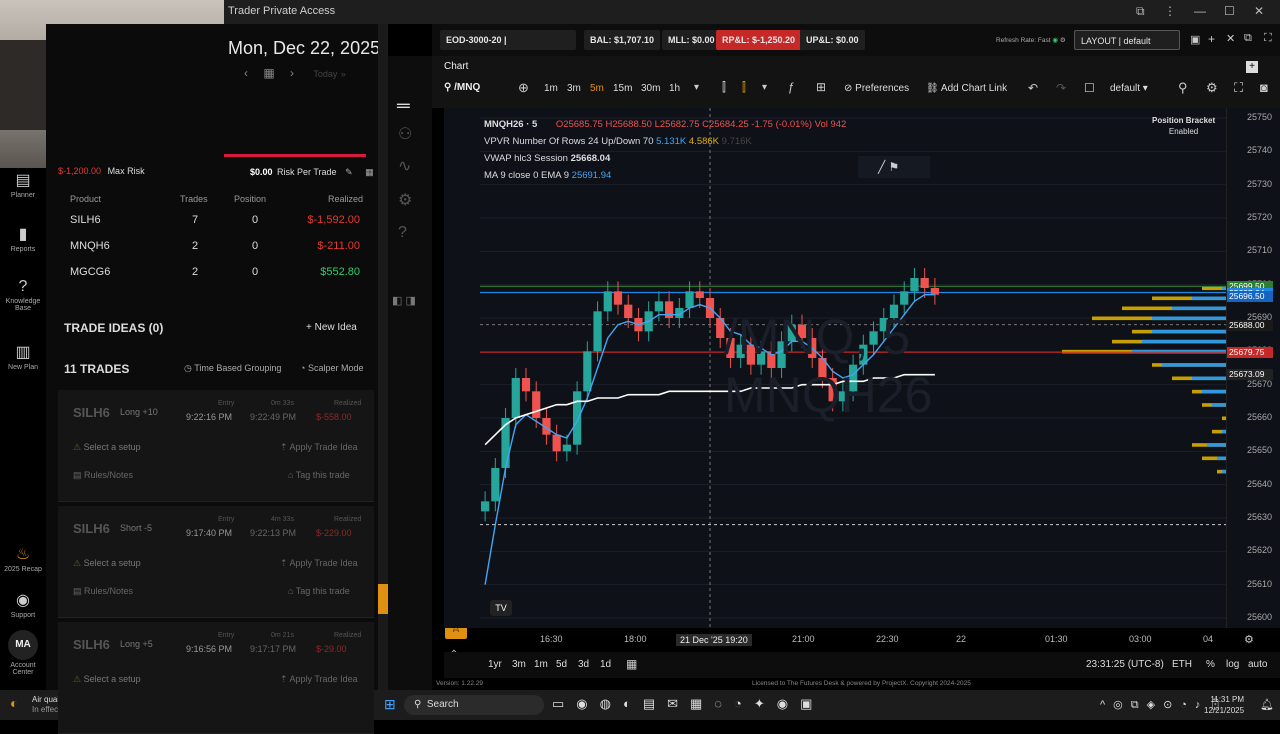 The height and width of the screenshot is (734, 1280). I want to click on nav-item: ? Knowledge Base, so click(23, 295).